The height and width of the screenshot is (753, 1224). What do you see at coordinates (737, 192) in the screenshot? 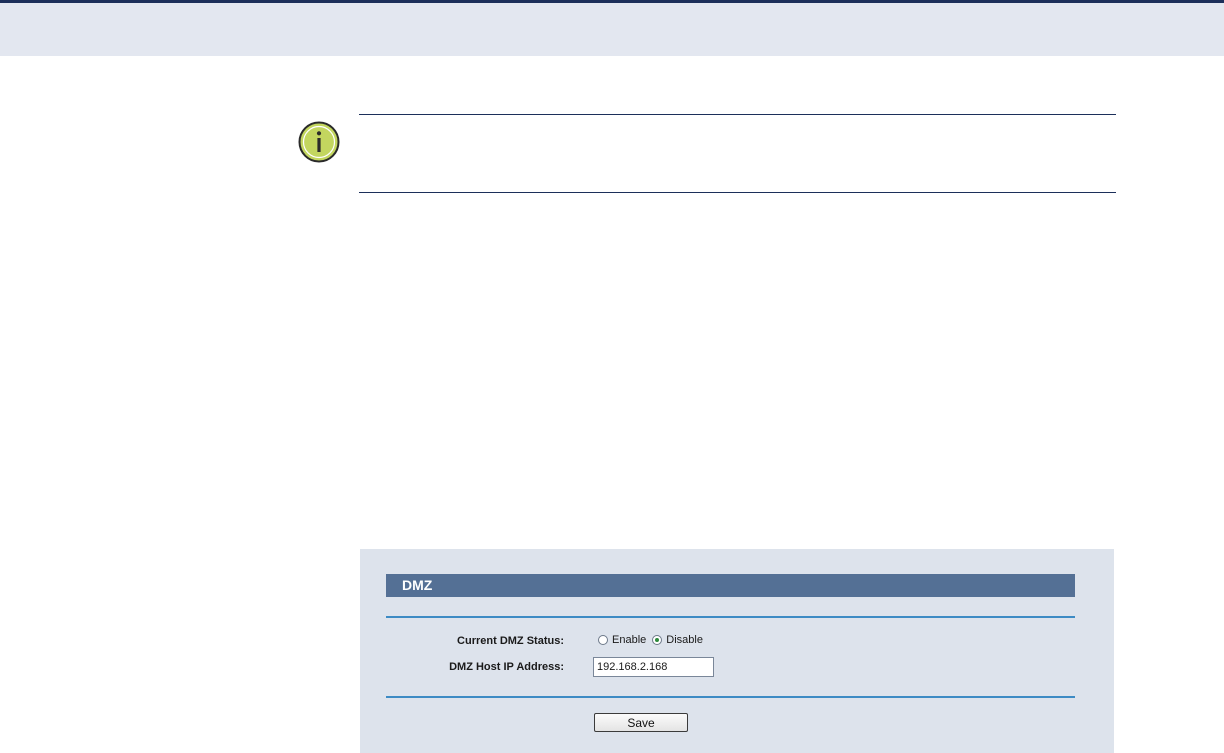
I see `note-rule-bottom` at bounding box center [737, 192].